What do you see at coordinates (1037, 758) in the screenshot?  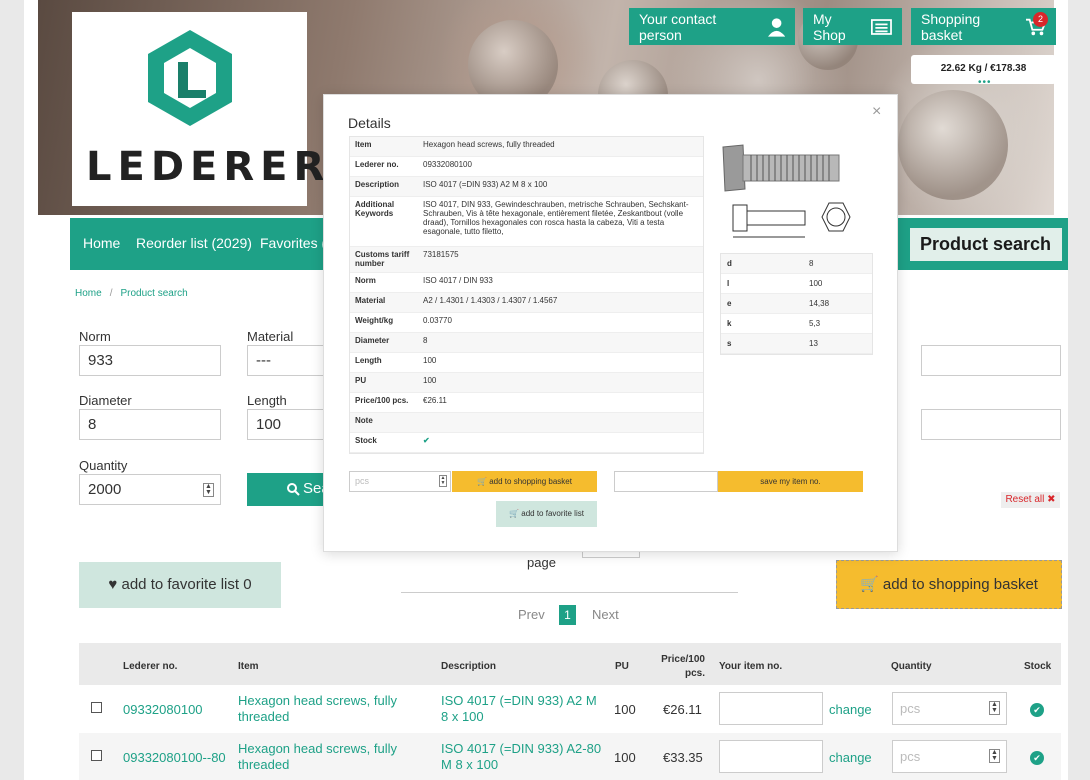 I see `in-stock-icon: ✔` at bounding box center [1037, 758].